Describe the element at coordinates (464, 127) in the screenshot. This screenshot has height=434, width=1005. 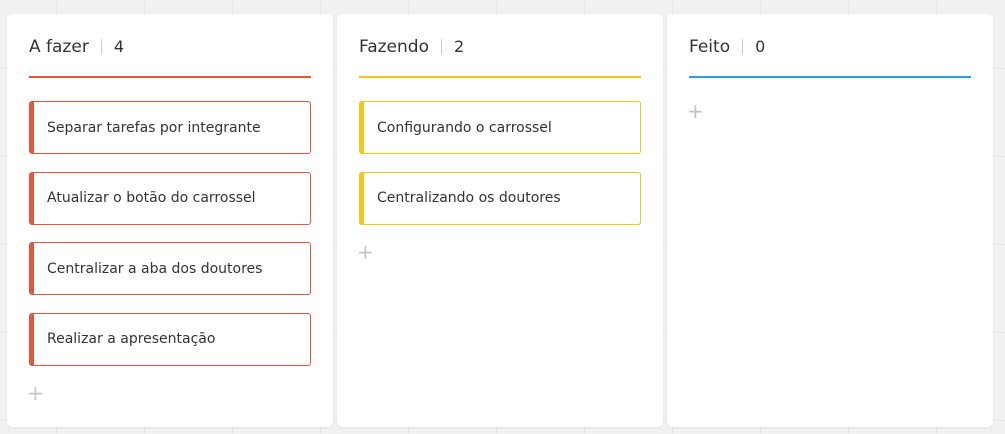
I see `task-card-text: Configurando o carrossel` at that location.